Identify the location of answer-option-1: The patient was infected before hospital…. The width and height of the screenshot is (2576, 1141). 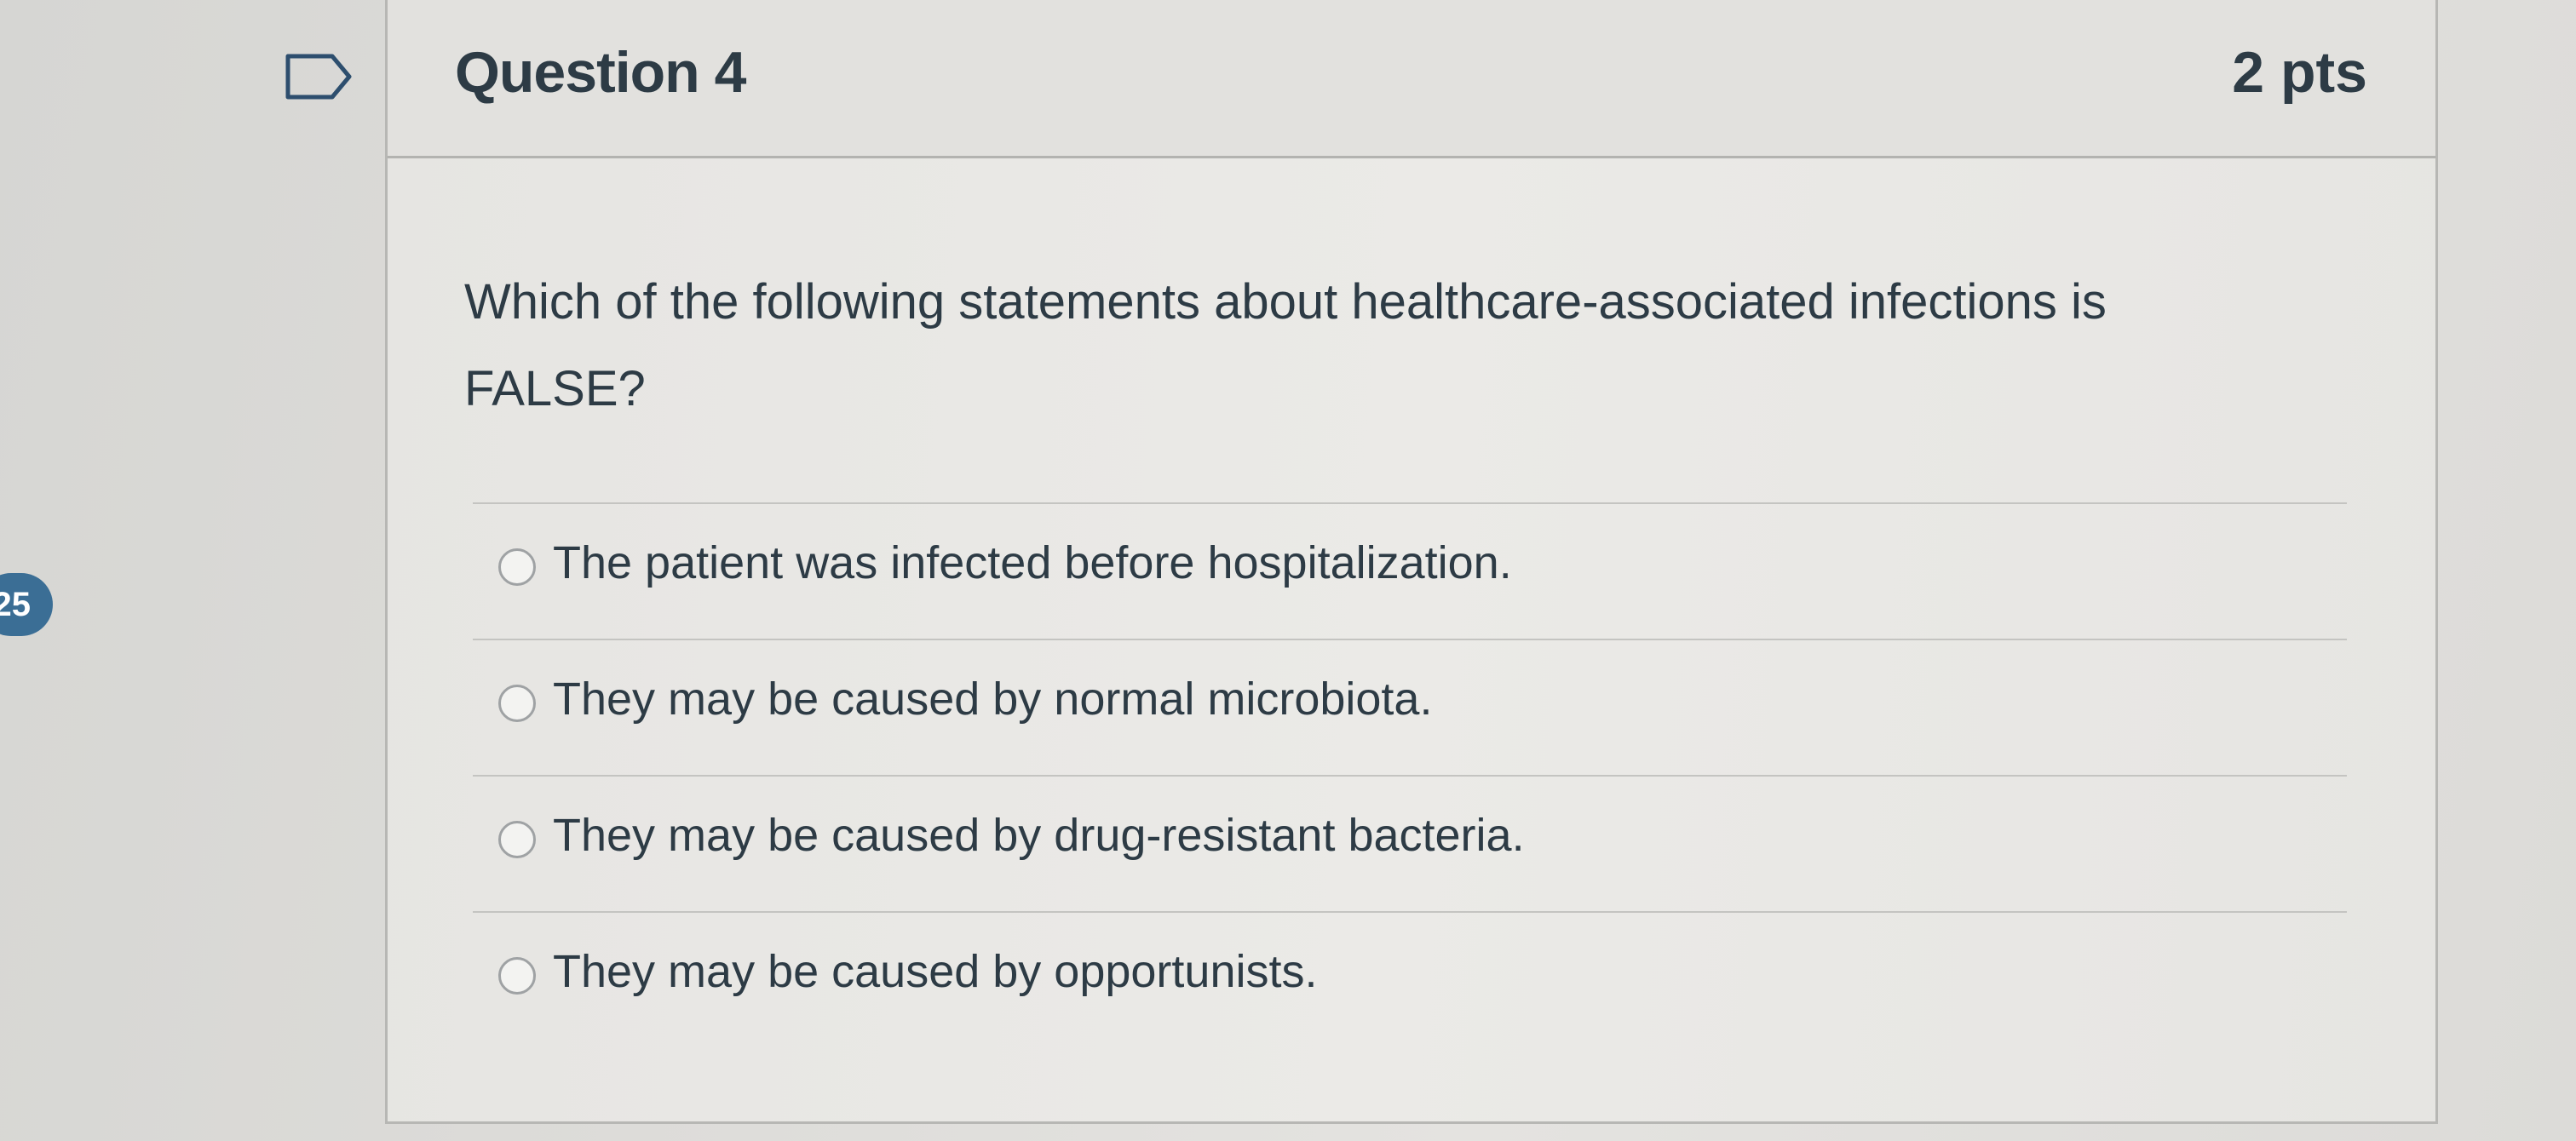
(1410, 570).